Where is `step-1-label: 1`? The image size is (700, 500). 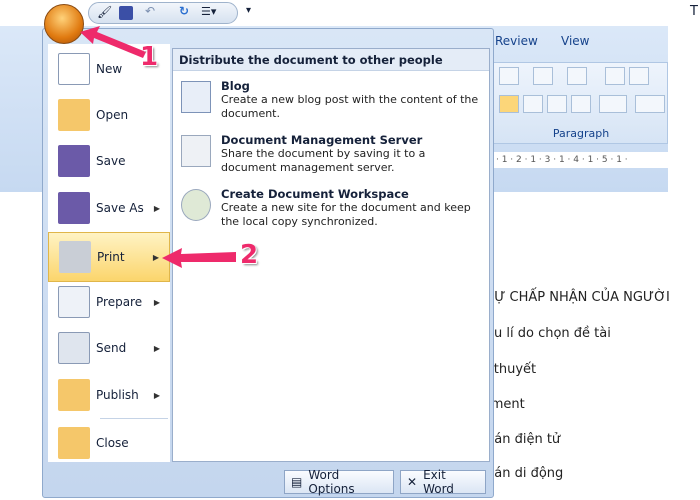 step-1-label: 1 is located at coordinates (149, 57).